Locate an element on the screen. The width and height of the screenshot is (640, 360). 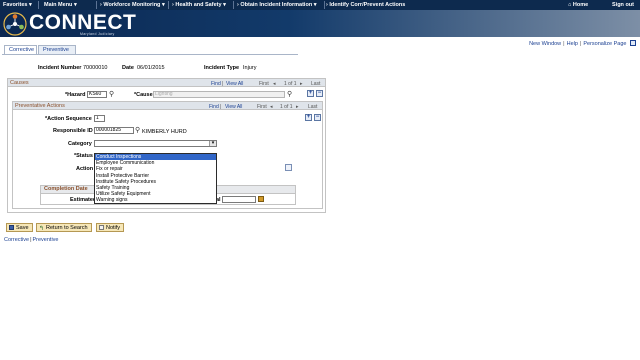
incident-number-value: 70000010 is located at coordinates (95, 68).